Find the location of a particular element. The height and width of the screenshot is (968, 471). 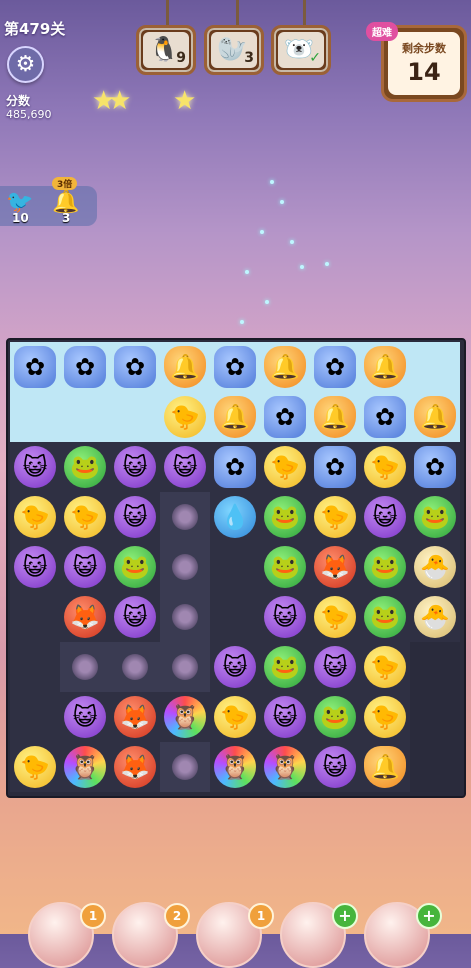

difficulty-badge: 超难 is located at coordinates (382, 31).